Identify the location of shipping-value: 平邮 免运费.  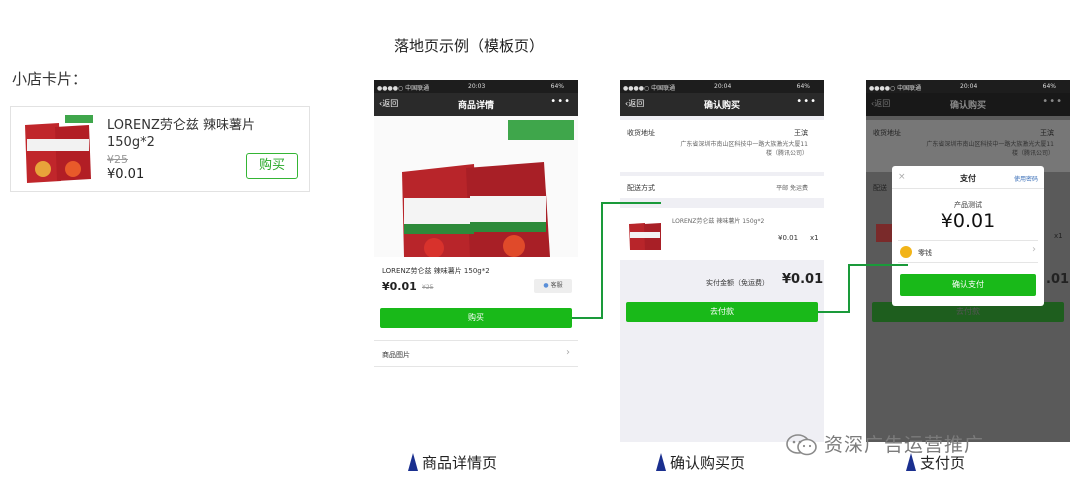
(792, 188).